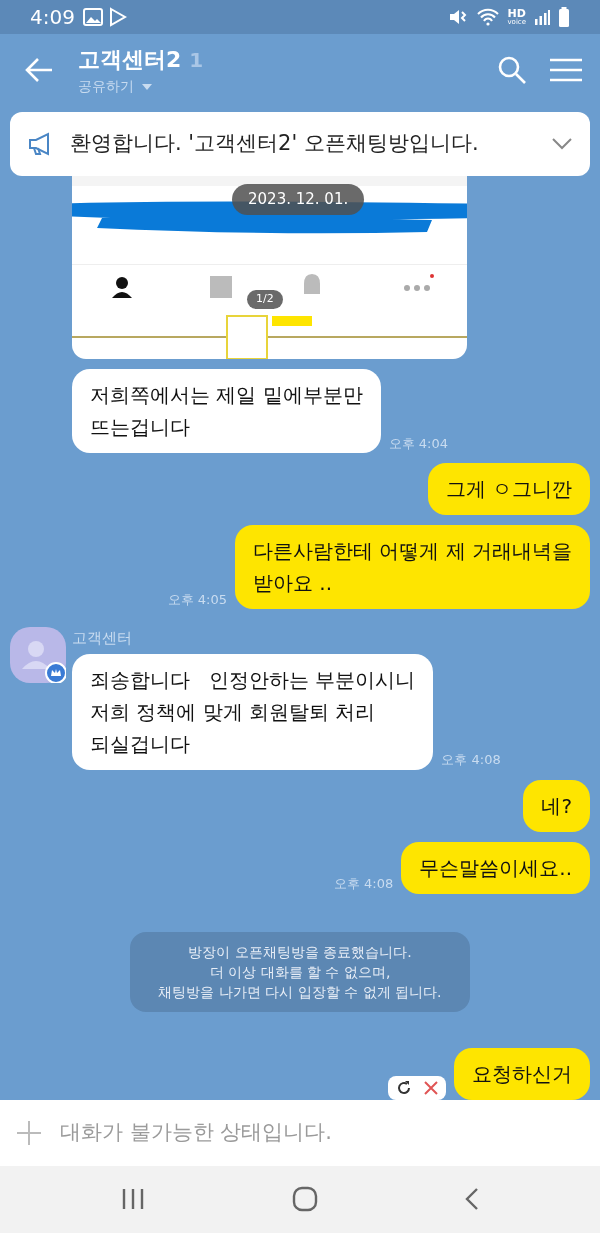 The height and width of the screenshot is (1233, 600). Describe the element at coordinates (564, 17) in the screenshot. I see `battery-icon` at that location.